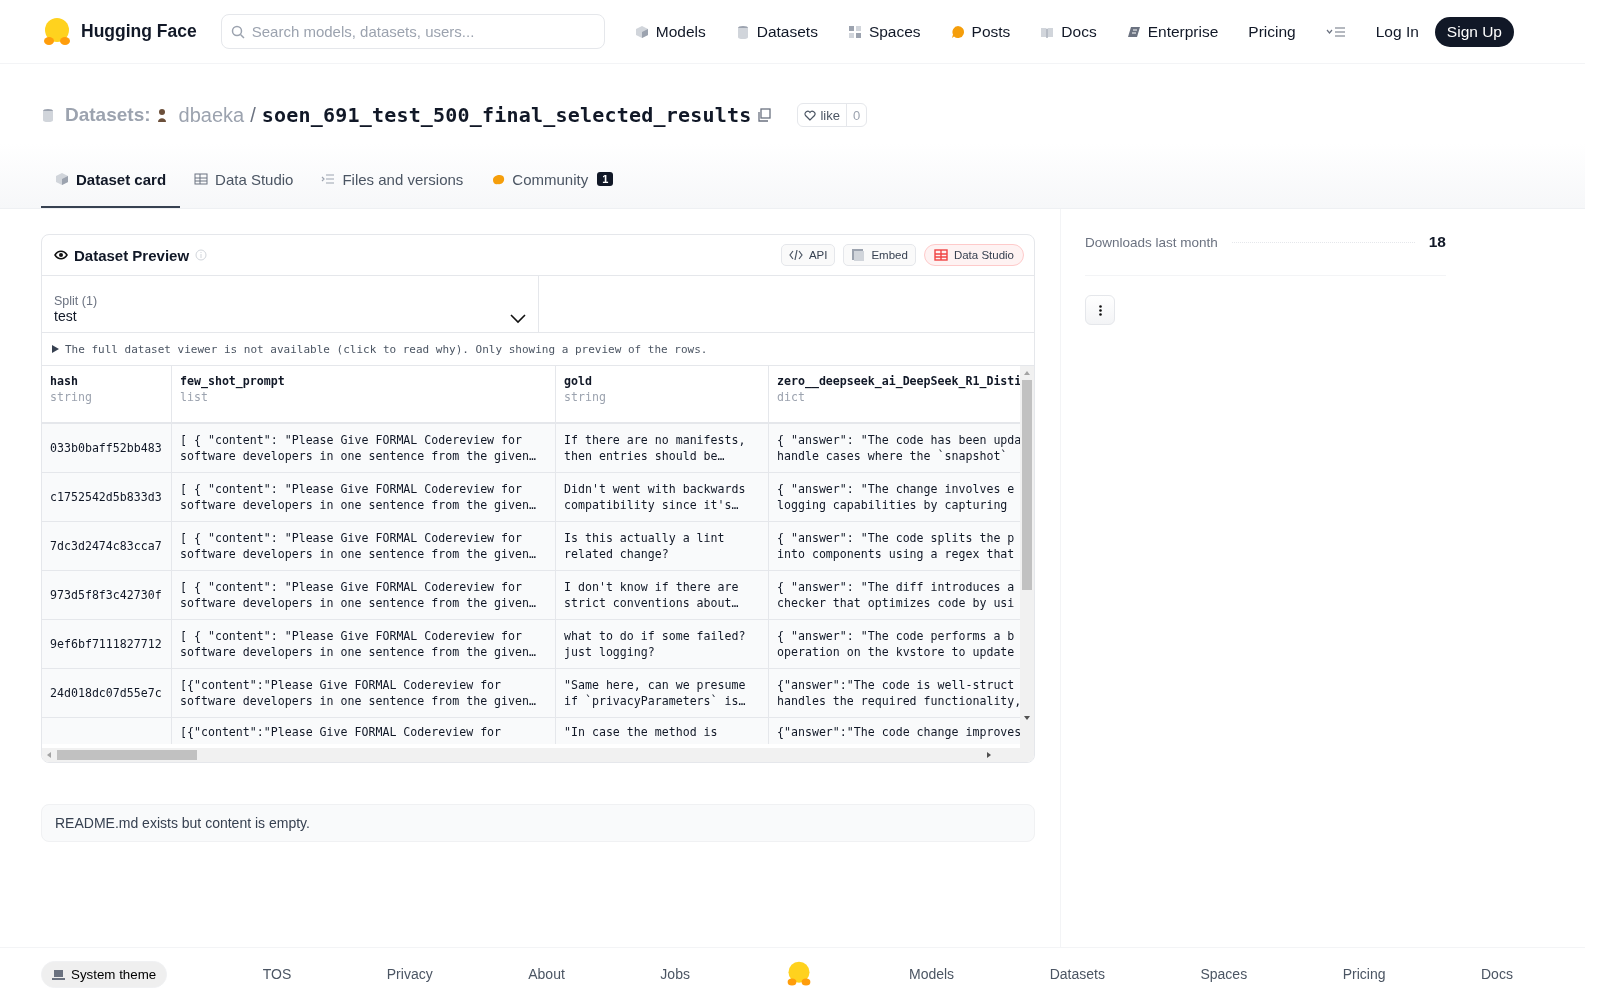  Describe the element at coordinates (932, 974) in the screenshot. I see `footer-link: Models` at that location.